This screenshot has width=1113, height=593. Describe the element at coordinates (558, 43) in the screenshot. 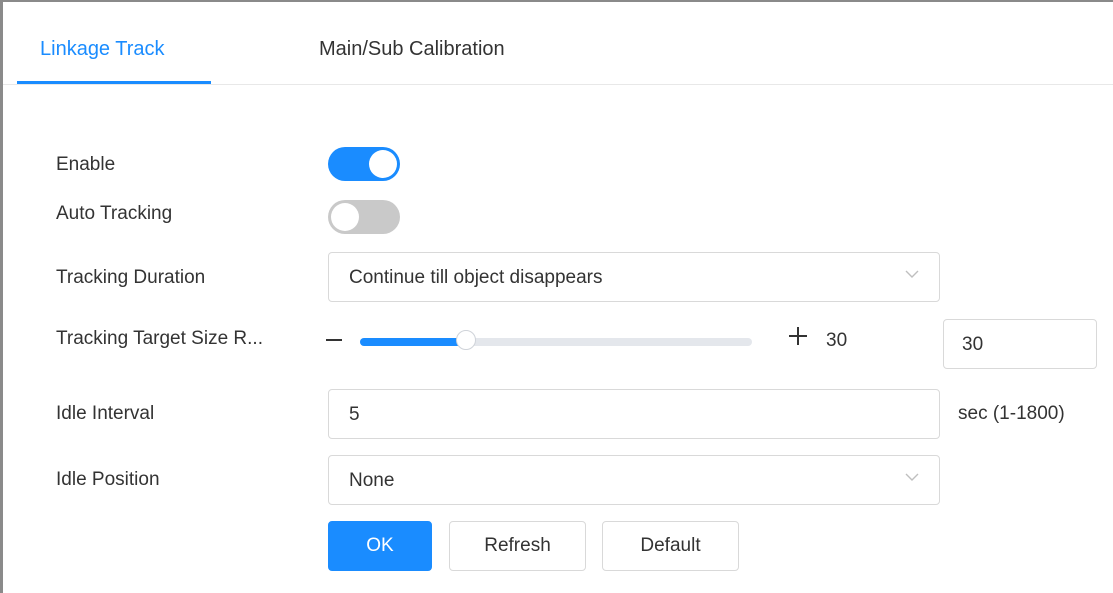

I see `tab-bar: Linkage Track Main/Sub Calibration` at that location.